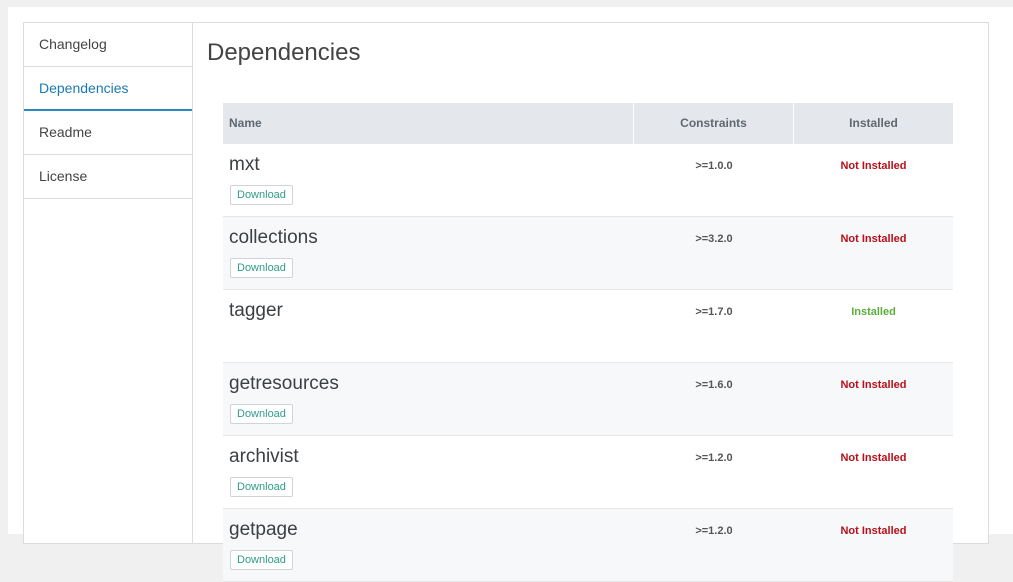  What do you see at coordinates (244, 164) in the screenshot?
I see `package-name: mxt` at bounding box center [244, 164].